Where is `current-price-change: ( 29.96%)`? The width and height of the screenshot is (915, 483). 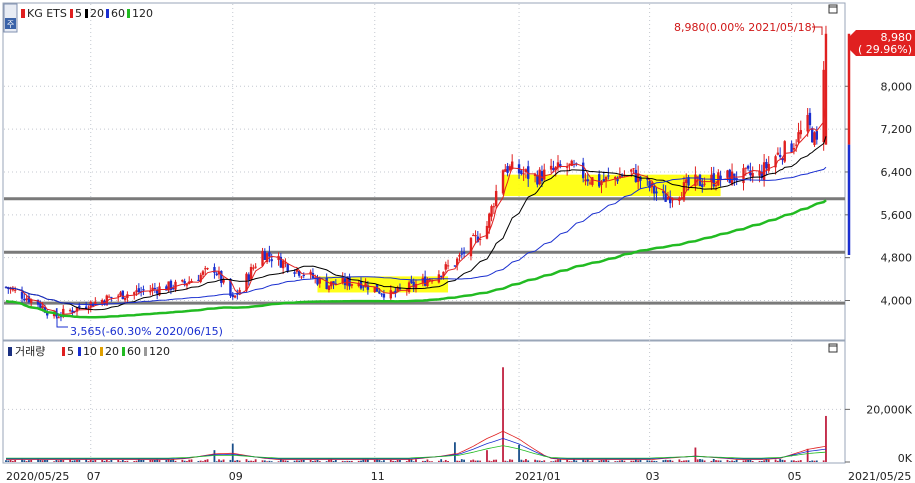 current-price-change: ( 29.96%) is located at coordinates (885, 49).